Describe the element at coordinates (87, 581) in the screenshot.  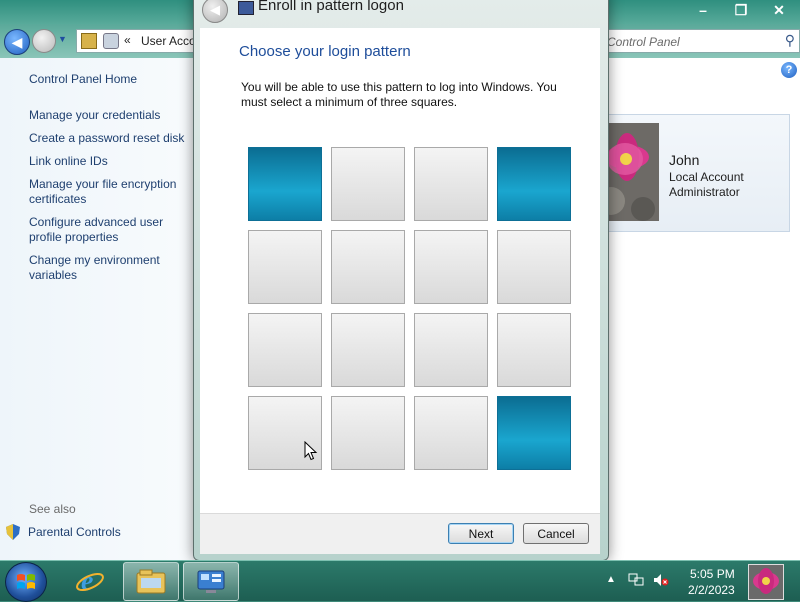
I see `svg-text: e` at that location.